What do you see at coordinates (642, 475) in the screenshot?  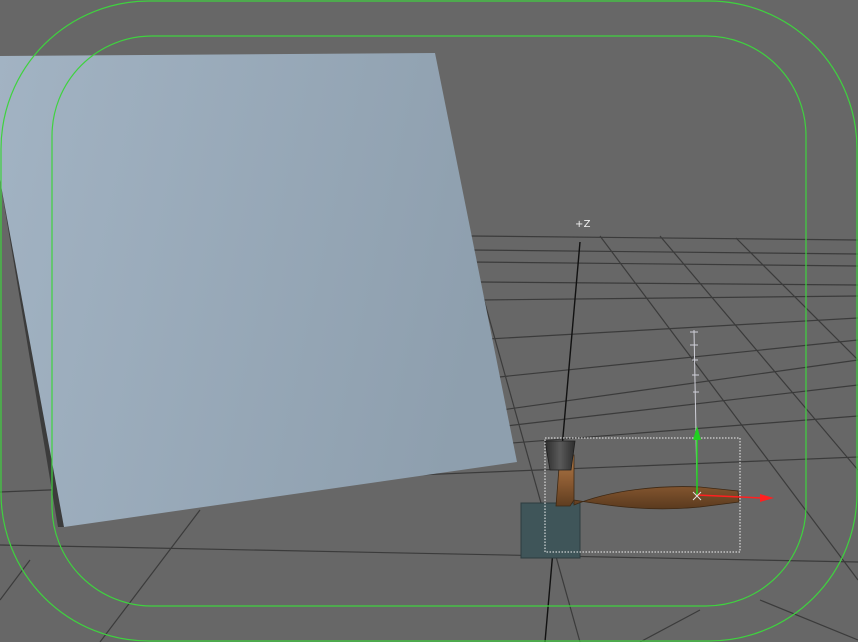 I see `hammer-object` at bounding box center [642, 475].